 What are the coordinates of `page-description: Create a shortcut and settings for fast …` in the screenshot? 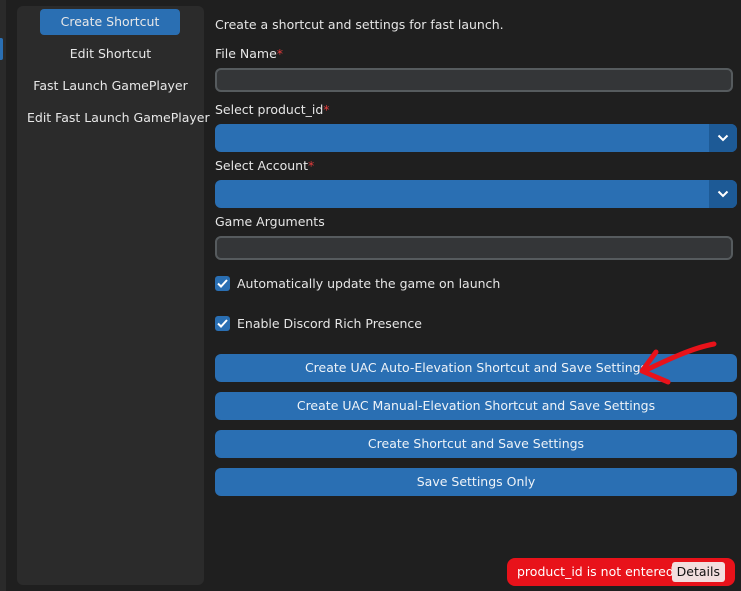 It's located at (359, 24).